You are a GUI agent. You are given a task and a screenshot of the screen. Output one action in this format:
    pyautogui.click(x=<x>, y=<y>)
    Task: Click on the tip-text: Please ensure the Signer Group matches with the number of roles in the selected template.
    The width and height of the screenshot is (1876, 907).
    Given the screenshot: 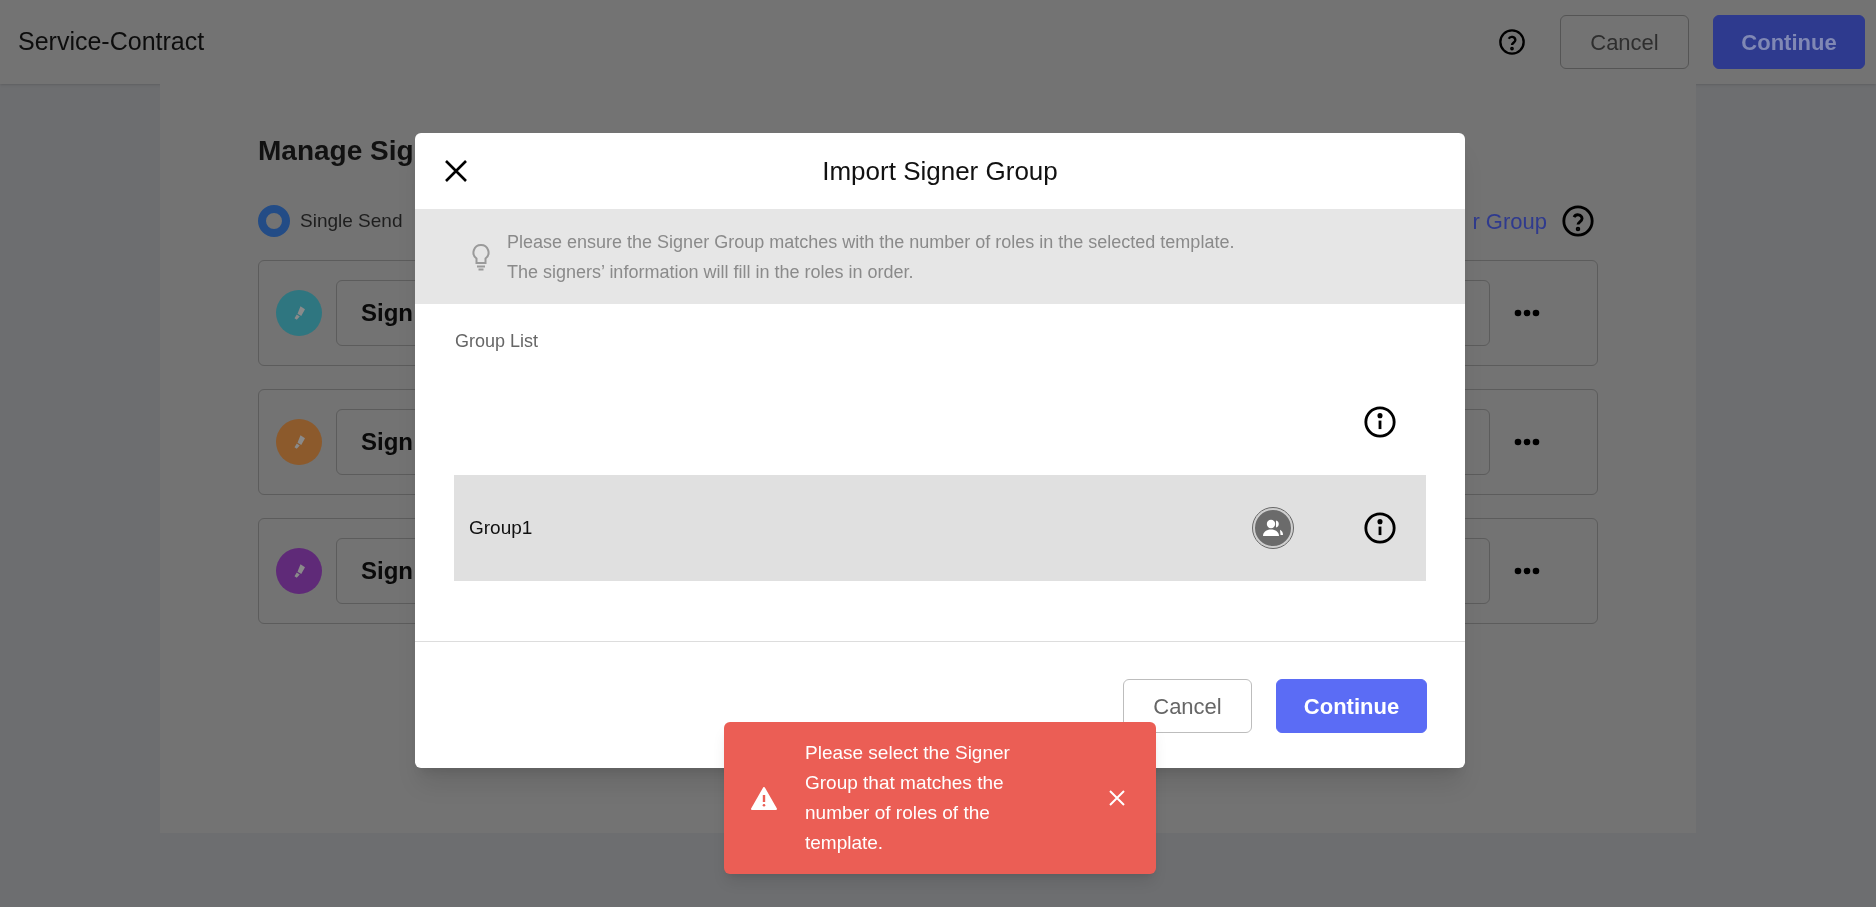 What is the action you would take?
    pyautogui.click(x=871, y=242)
    